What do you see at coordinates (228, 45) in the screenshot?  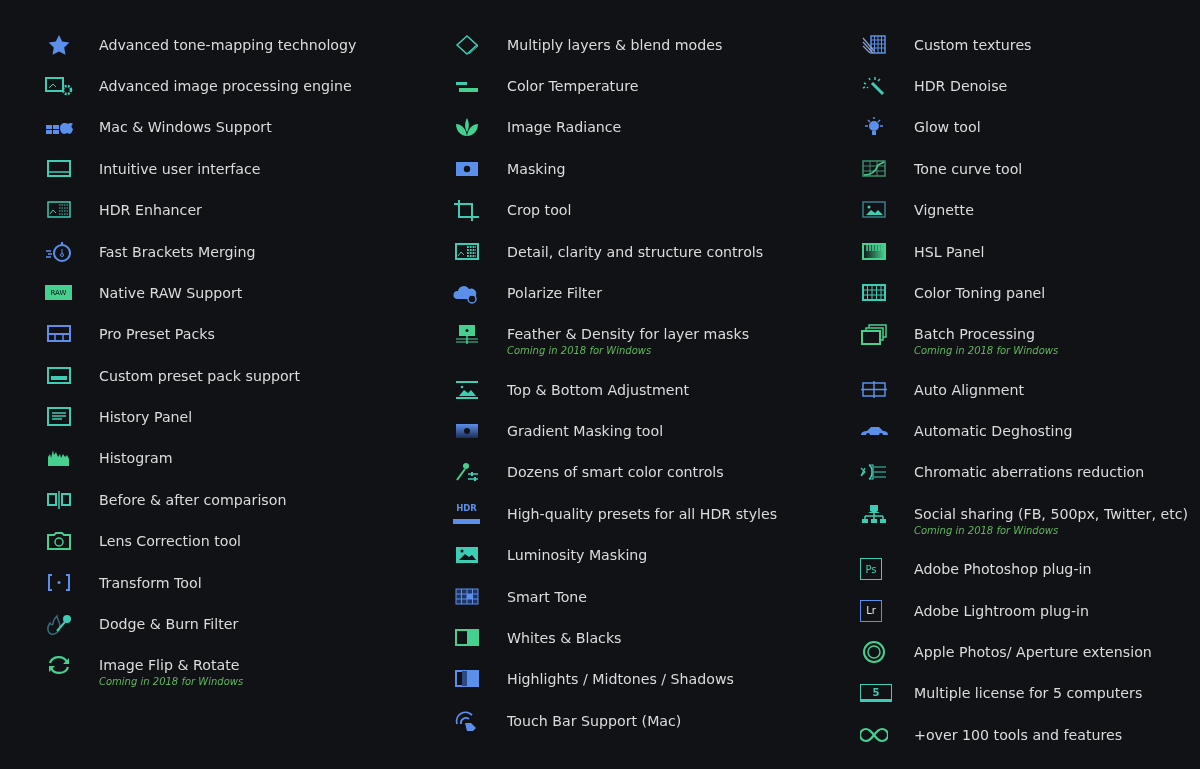 I see `feature-name: Advanced tone-mapping technology` at bounding box center [228, 45].